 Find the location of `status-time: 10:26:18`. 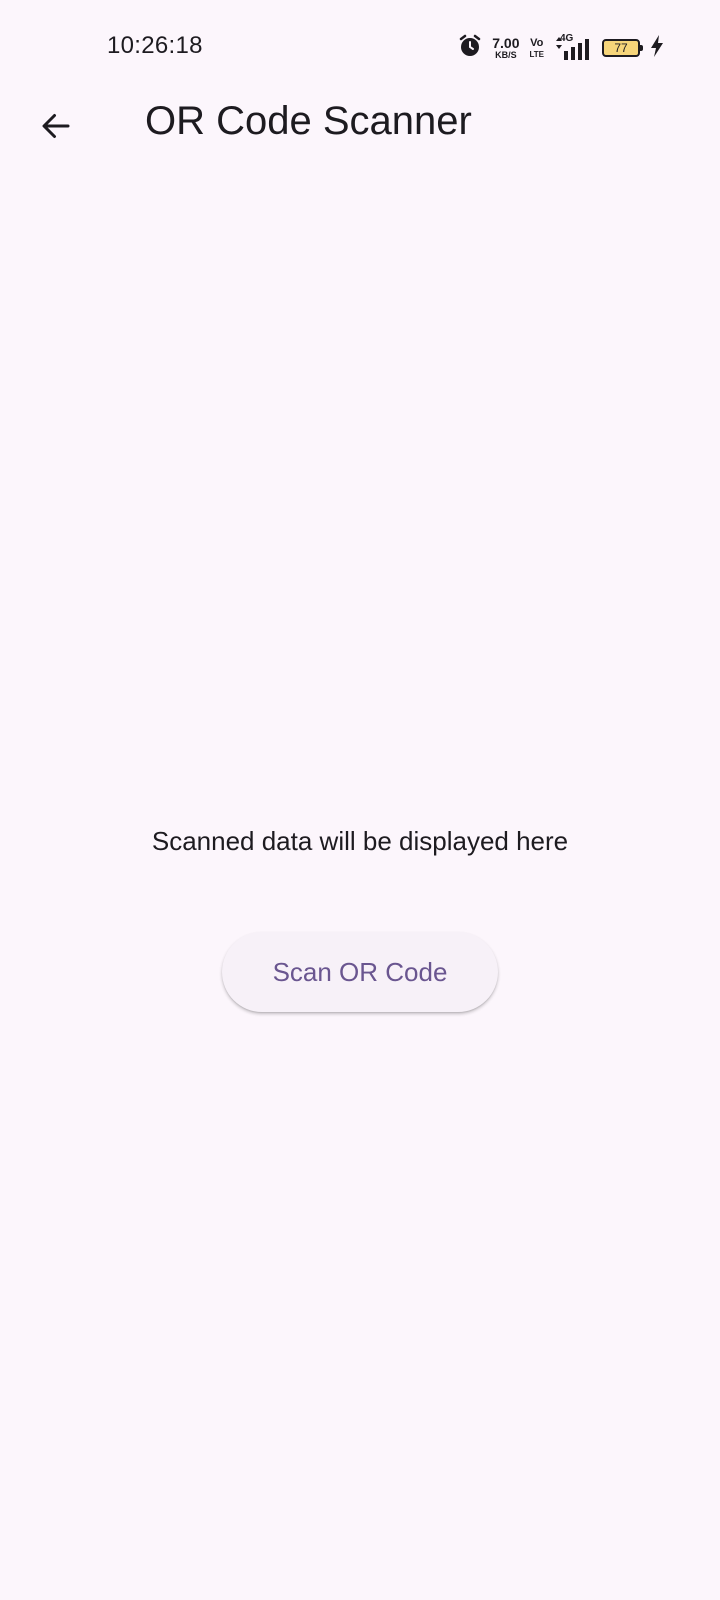

status-time: 10:26:18 is located at coordinates (155, 45).